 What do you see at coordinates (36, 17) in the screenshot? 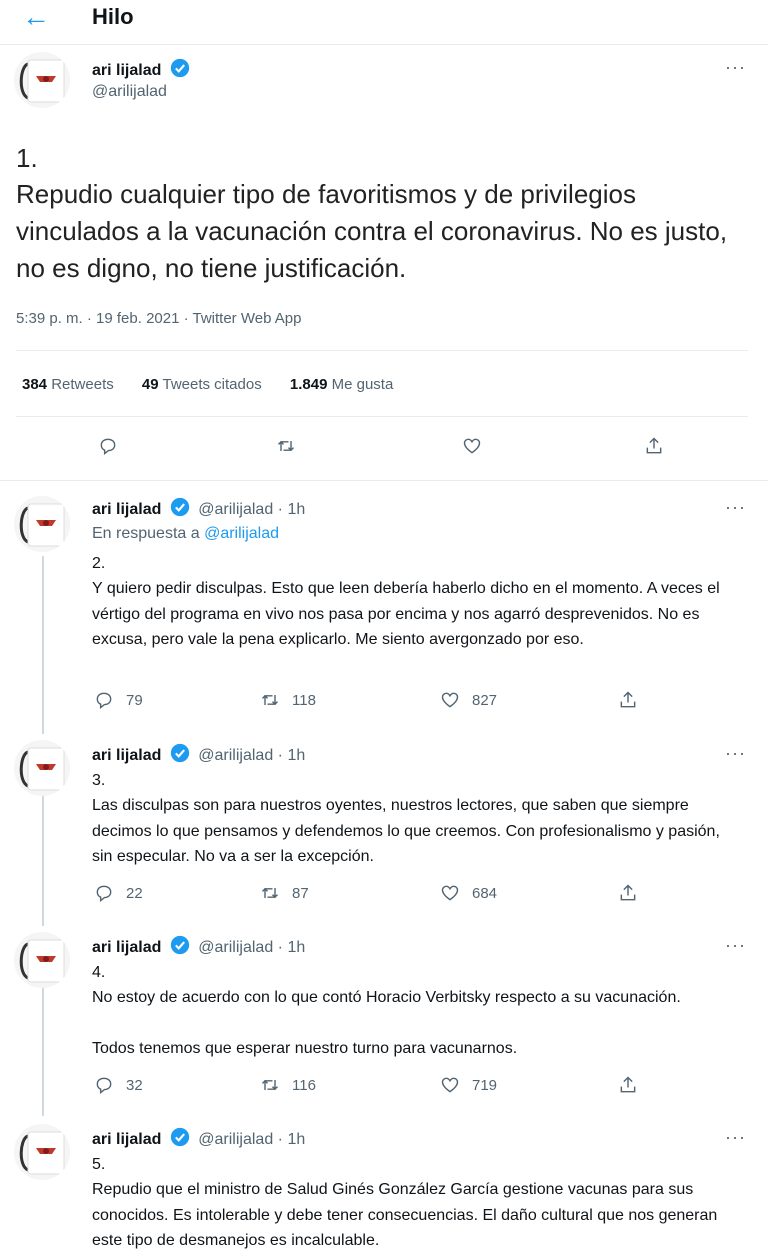
I see `arrow-left-icon: ←` at bounding box center [36, 17].